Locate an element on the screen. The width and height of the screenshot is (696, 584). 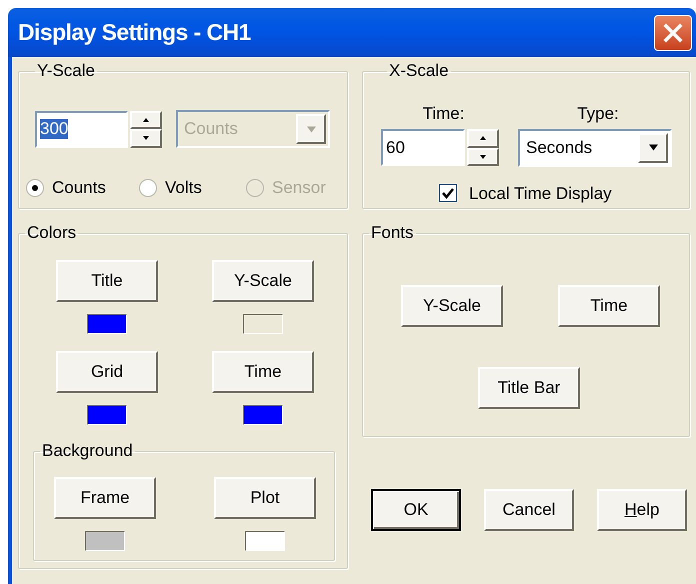
close-icon is located at coordinates (673, 32).